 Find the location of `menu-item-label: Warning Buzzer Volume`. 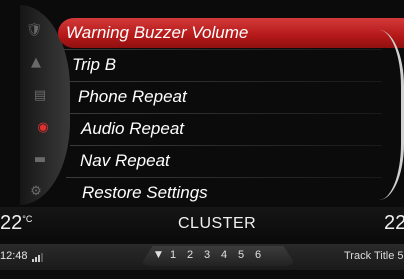

menu-item-label: Warning Buzzer Volume is located at coordinates (157, 32).